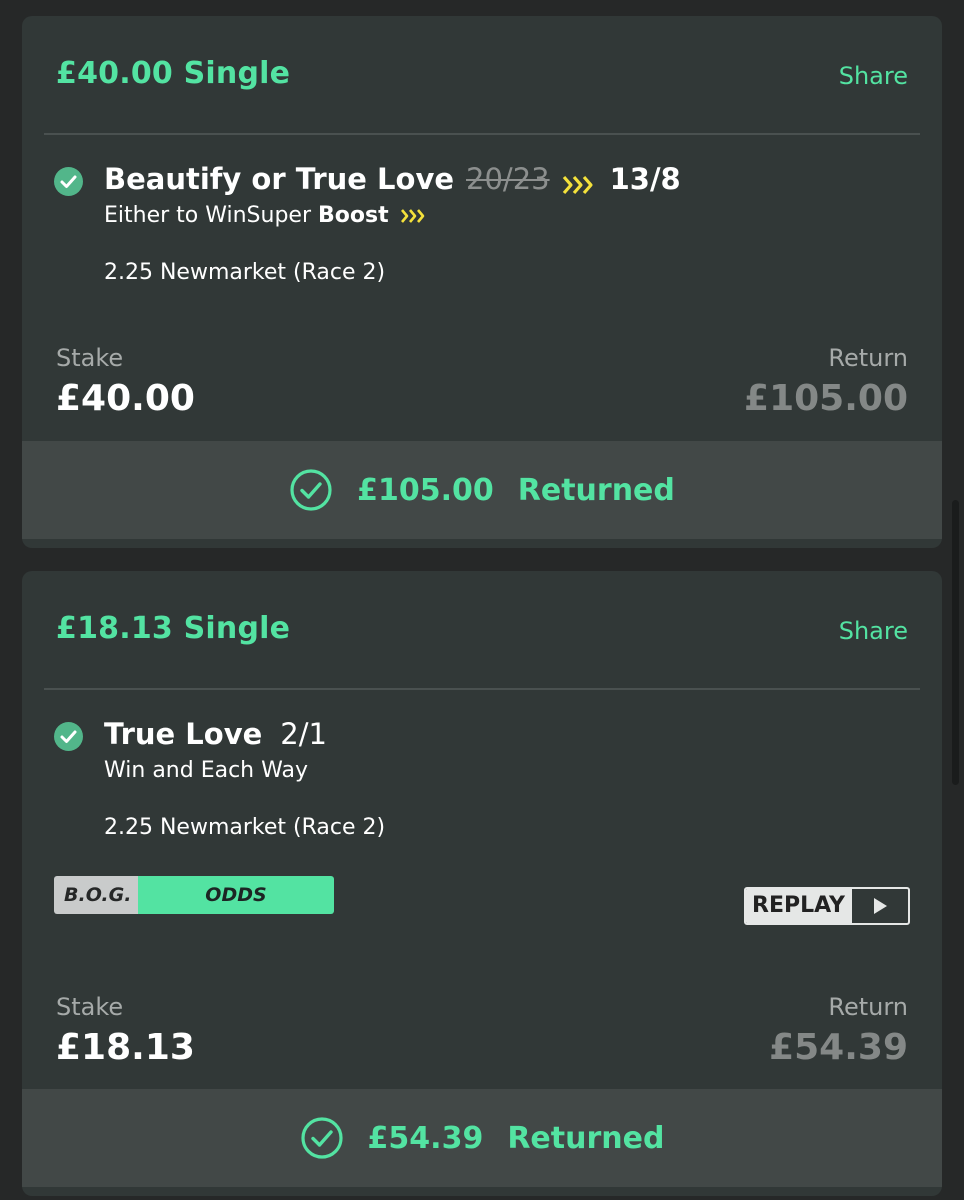  Describe the element at coordinates (236, 895) in the screenshot. I see `odds-increased-label: ODDS INCREASED` at that location.